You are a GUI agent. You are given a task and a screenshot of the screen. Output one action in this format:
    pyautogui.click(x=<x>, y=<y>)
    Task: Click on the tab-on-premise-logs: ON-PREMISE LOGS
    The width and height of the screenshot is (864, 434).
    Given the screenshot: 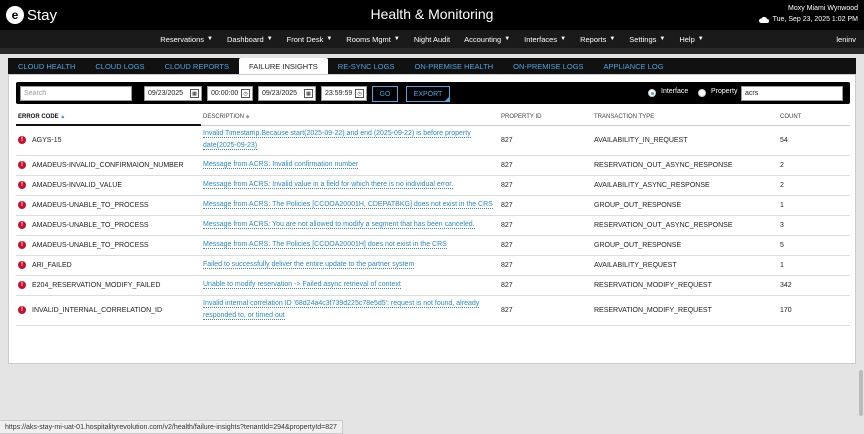 What is the action you would take?
    pyautogui.click(x=548, y=66)
    